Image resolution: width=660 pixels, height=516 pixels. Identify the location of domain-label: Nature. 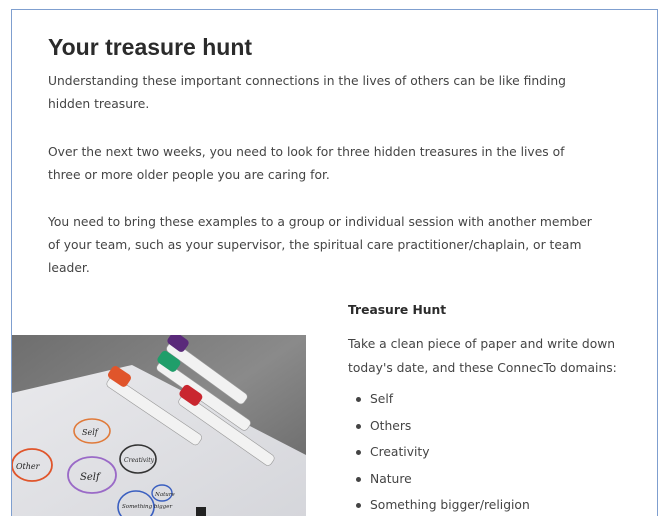
(391, 478).